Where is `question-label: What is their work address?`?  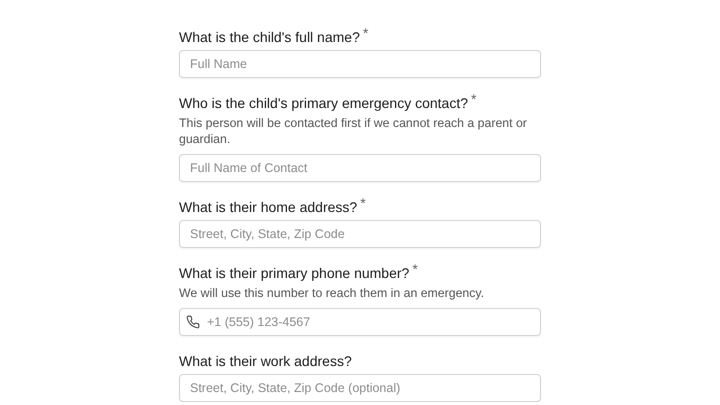
question-label: What is their work address? is located at coordinates (265, 361).